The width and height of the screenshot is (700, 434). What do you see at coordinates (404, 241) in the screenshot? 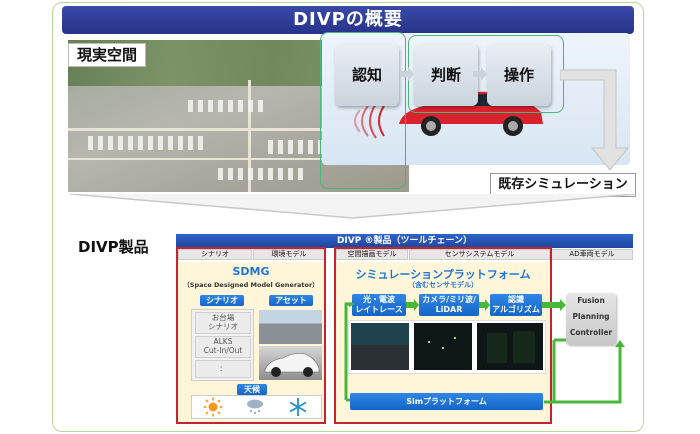
I see `toolchain-header: DIVP ®製品（ツールチェーン）` at bounding box center [404, 241].